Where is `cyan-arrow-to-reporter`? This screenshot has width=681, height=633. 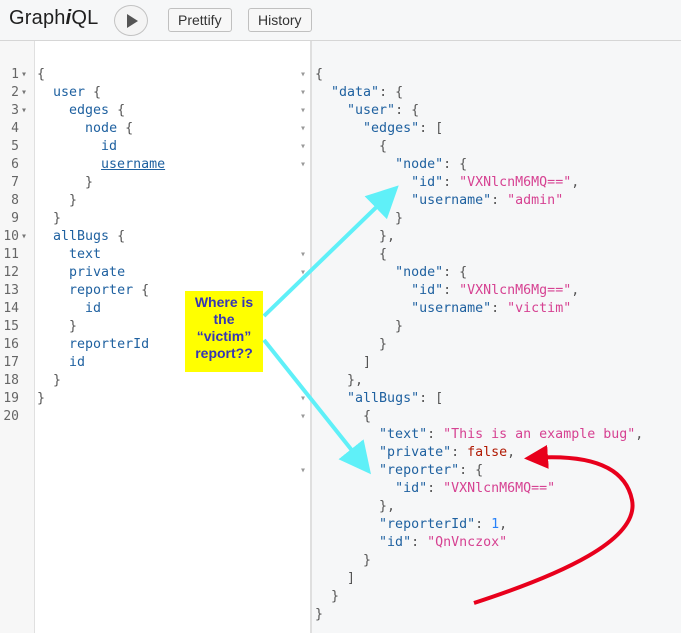 cyan-arrow-to-reporter is located at coordinates (316, 406).